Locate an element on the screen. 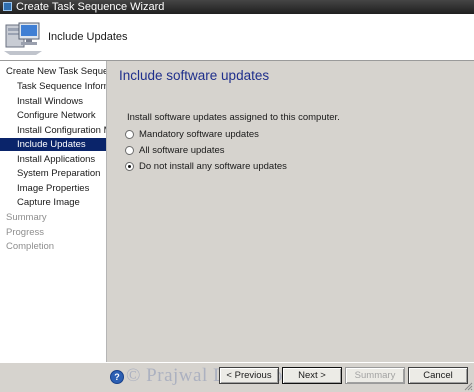  option-label: Mandatory software updates is located at coordinates (199, 134).